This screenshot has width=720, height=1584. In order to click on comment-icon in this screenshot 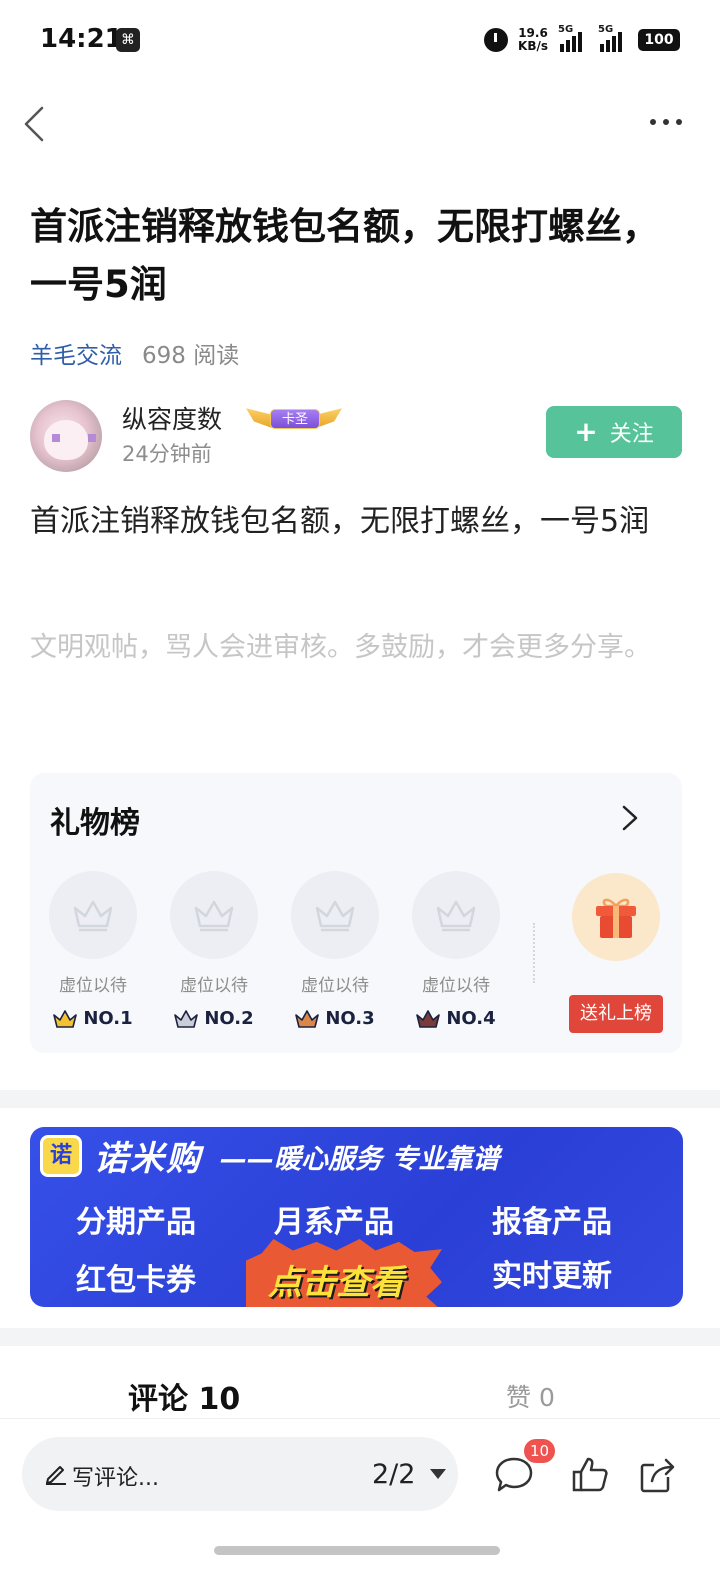, I will do `click(514, 1475)`.